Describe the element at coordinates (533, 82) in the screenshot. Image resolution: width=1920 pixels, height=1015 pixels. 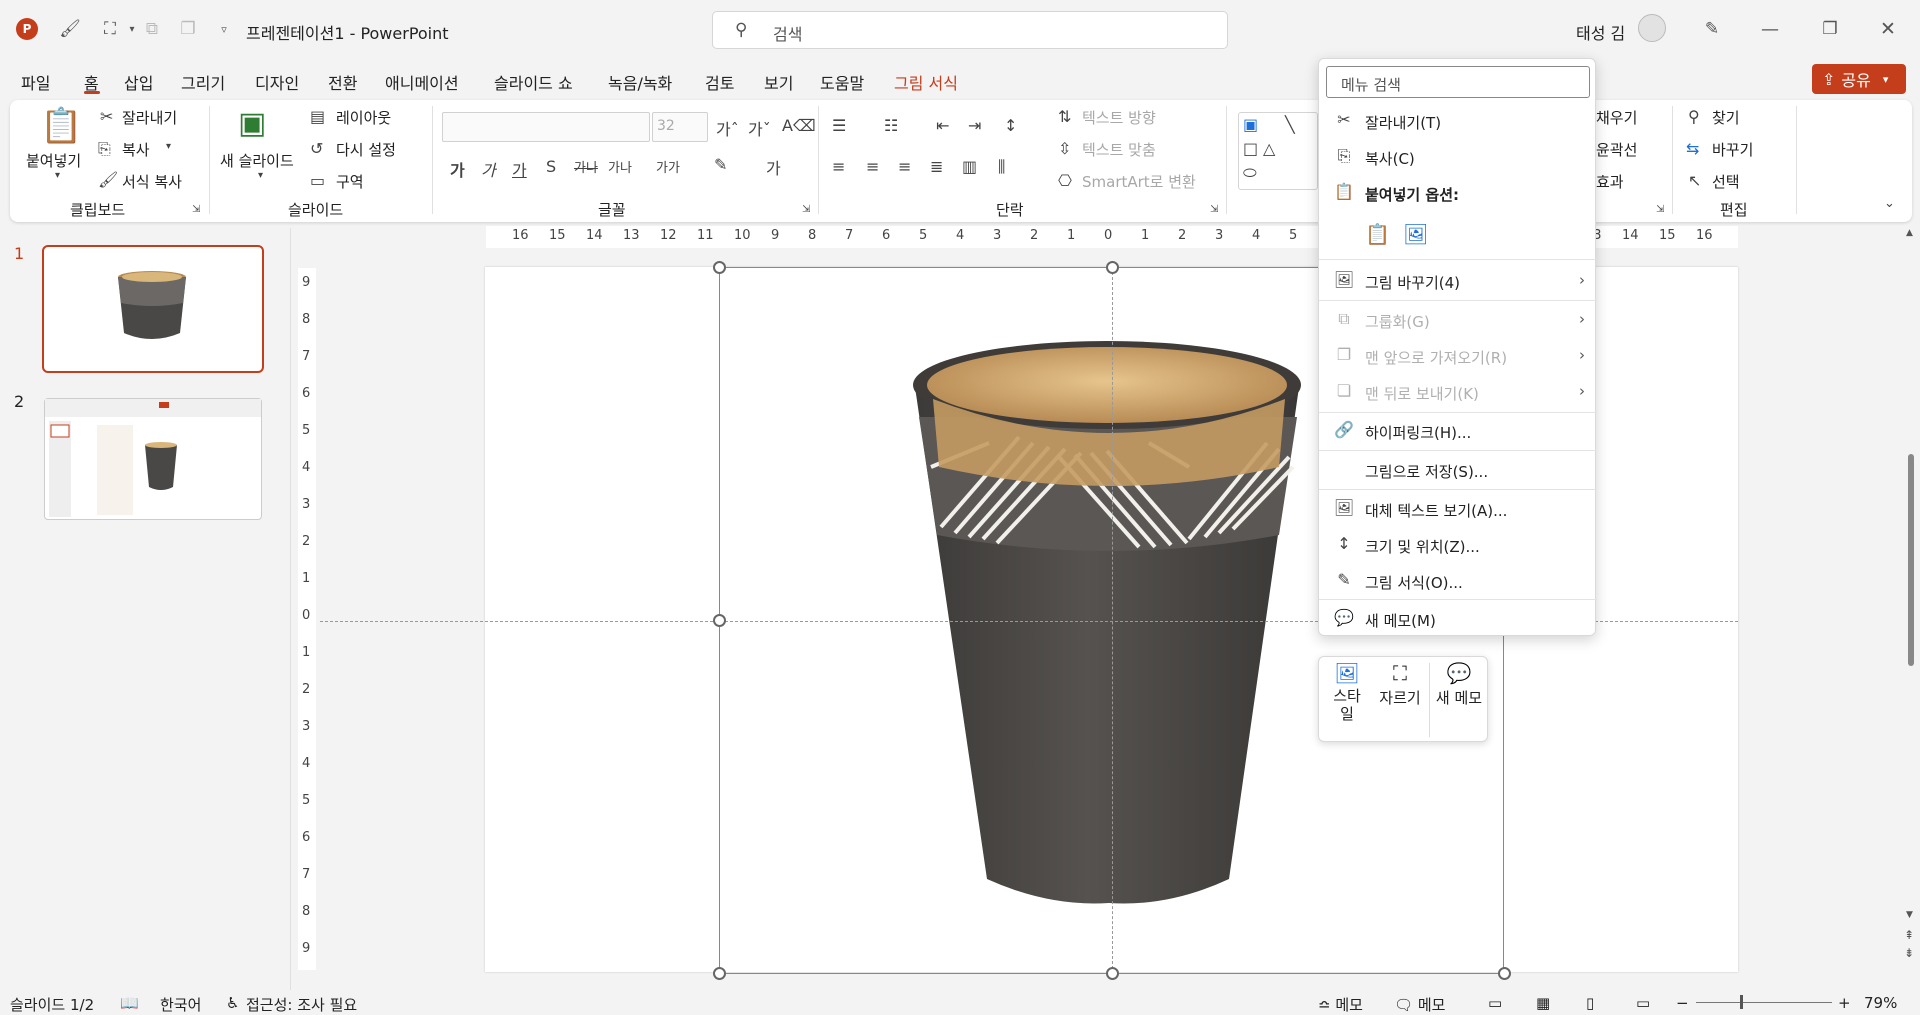
I see `tab-slideshow: 슬라이드 쇼` at that location.